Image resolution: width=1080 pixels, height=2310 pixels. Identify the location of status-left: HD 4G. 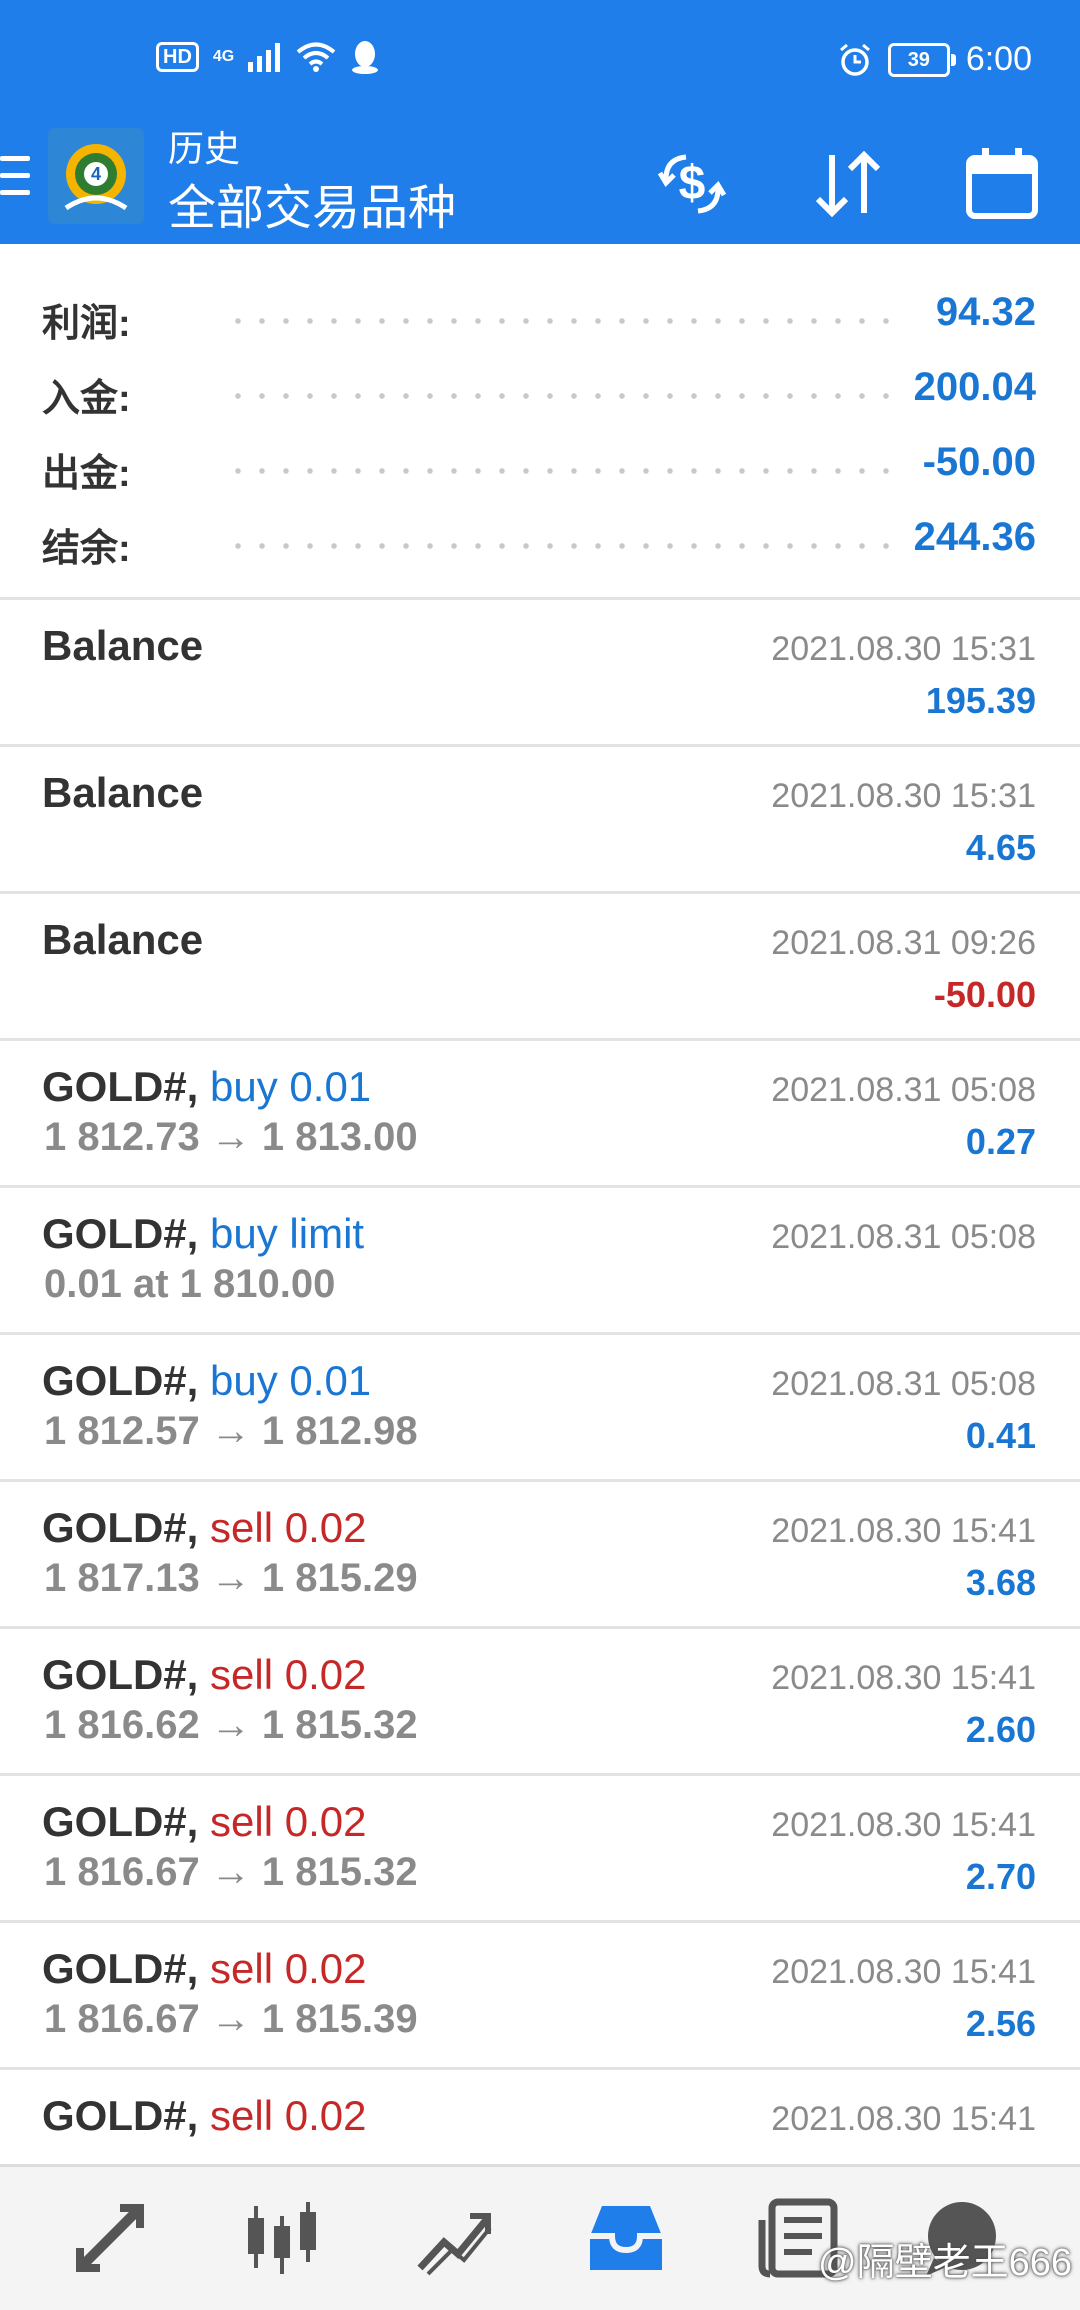
(268, 57).